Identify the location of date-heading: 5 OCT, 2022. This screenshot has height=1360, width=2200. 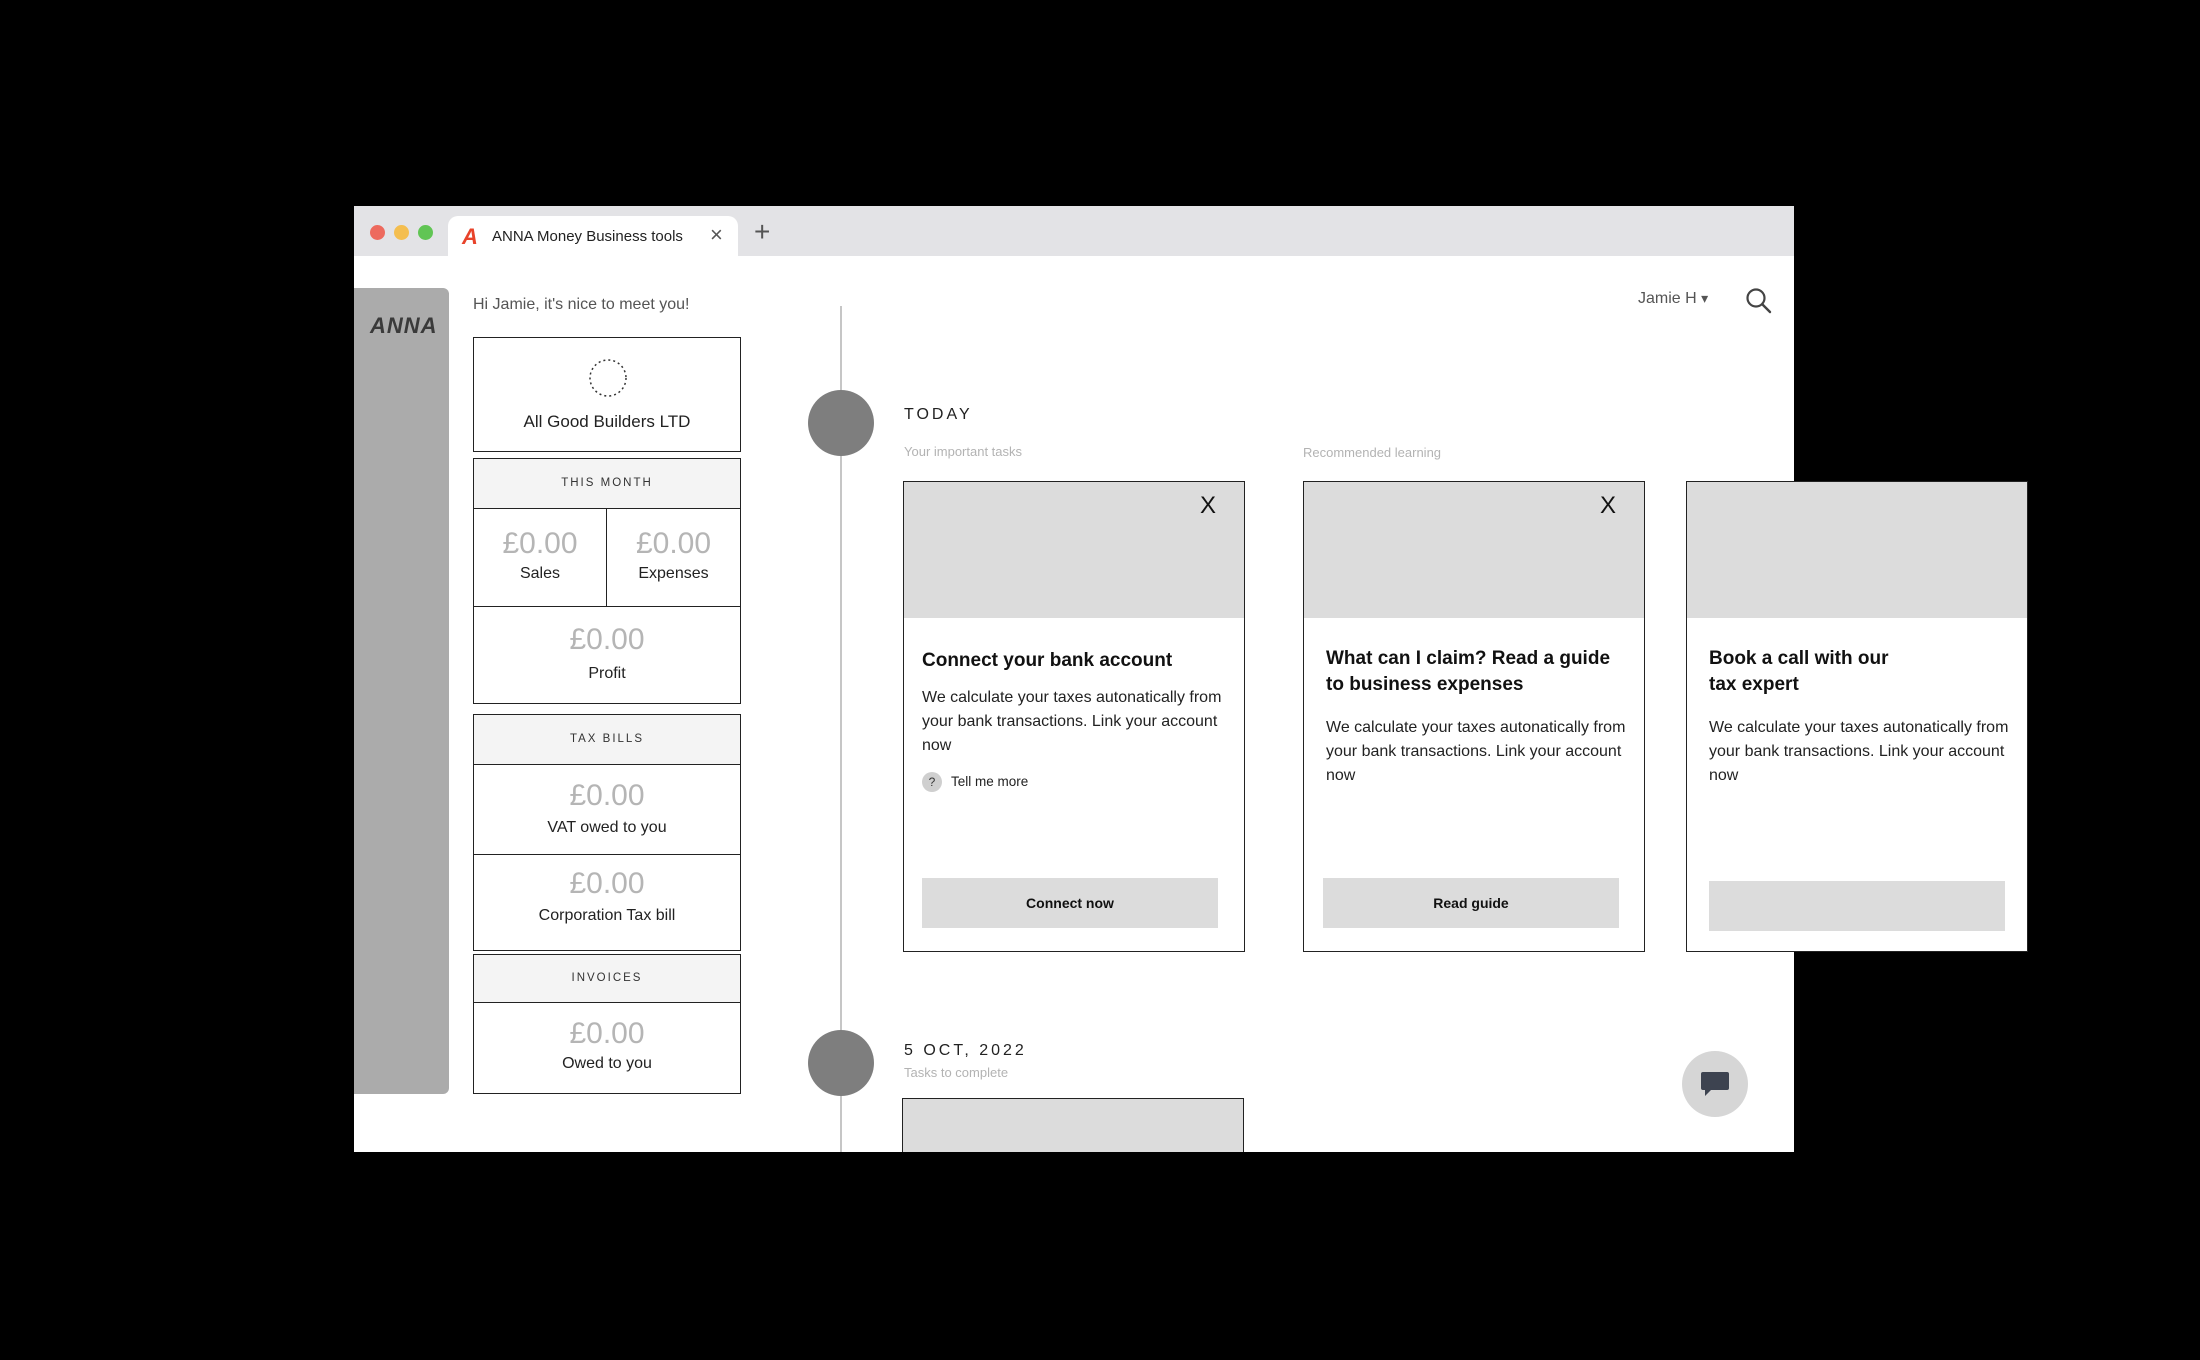
(965, 1050).